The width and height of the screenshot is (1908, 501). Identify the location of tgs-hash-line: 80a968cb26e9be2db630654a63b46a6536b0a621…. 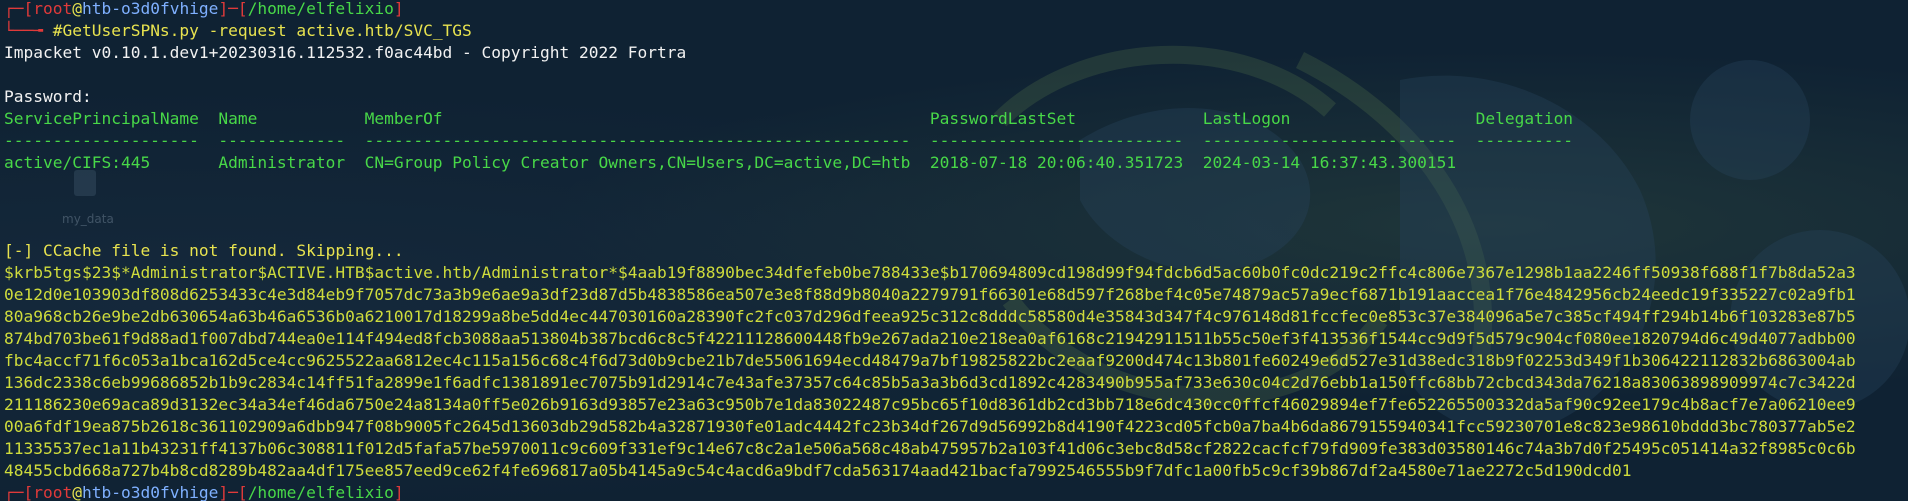
(930, 316).